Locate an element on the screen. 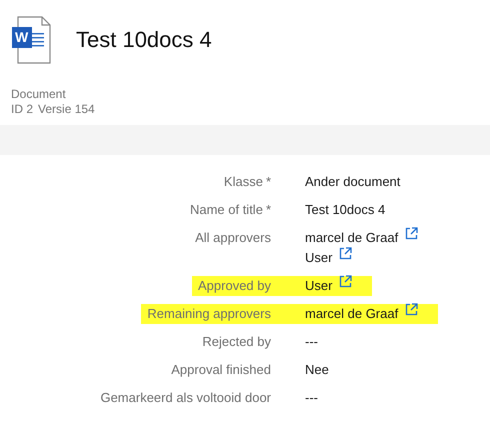 The width and height of the screenshot is (490, 427). field-label: Remaining approvers is located at coordinates (223, 314).